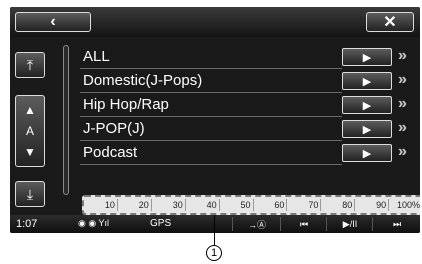 This screenshot has height=264, width=422. I want to click on status-icons: ◉ ◉ Yıl, so click(94, 223).